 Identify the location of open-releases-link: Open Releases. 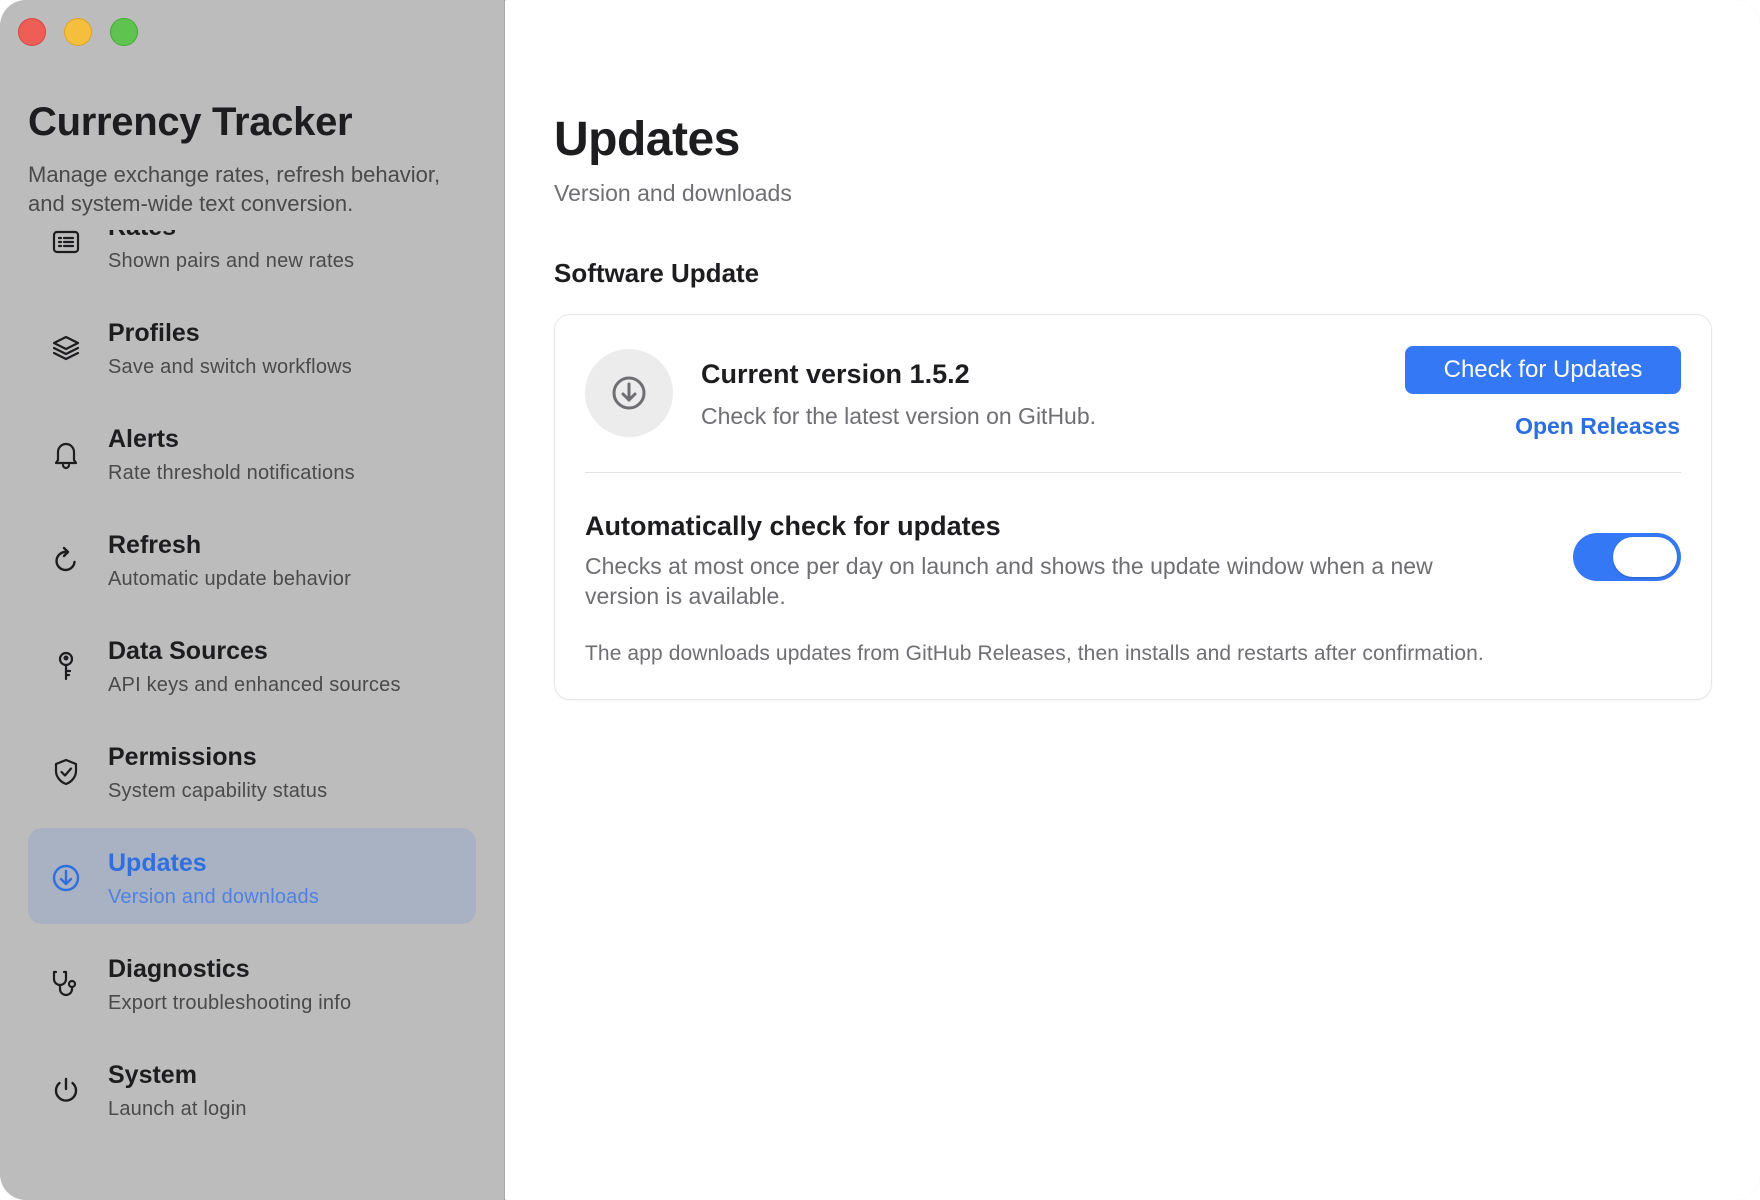
(1597, 426).